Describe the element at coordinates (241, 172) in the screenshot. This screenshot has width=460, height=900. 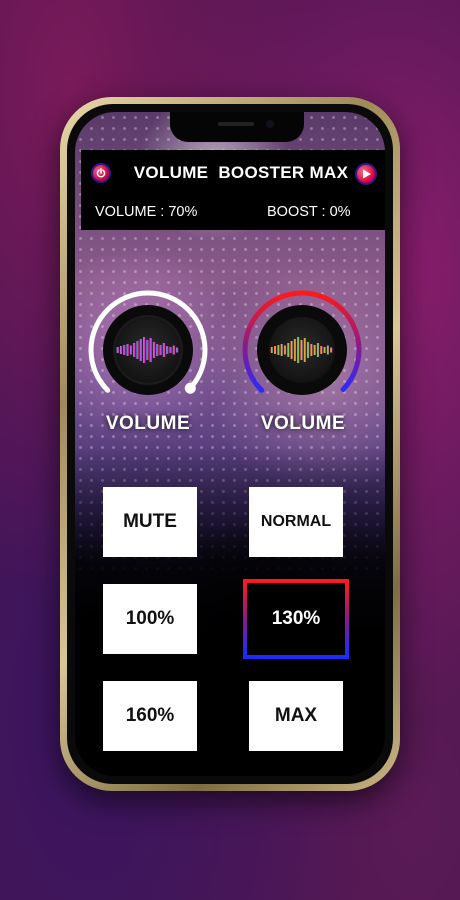
I see `app-title: VOLUME BOOSTER MAX` at that location.